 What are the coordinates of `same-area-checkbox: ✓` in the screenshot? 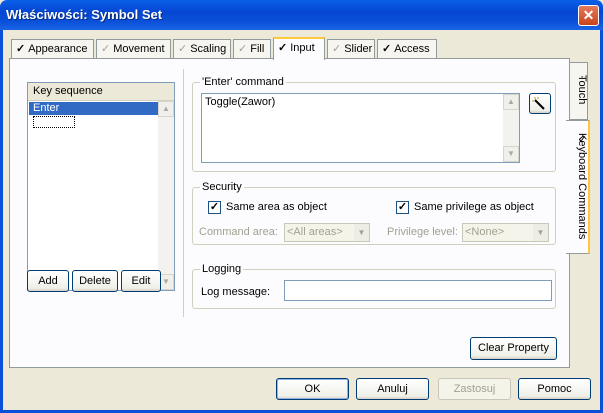 It's located at (214, 207).